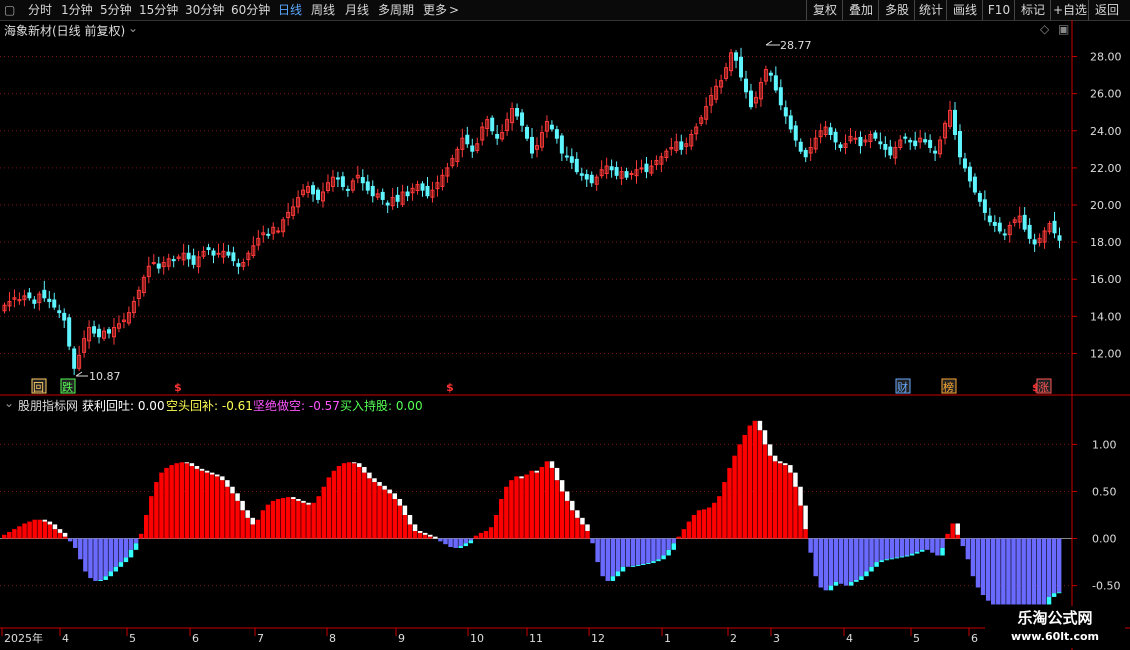  Describe the element at coordinates (1044, 29) in the screenshot. I see `diamond-icon: ◇` at that location.